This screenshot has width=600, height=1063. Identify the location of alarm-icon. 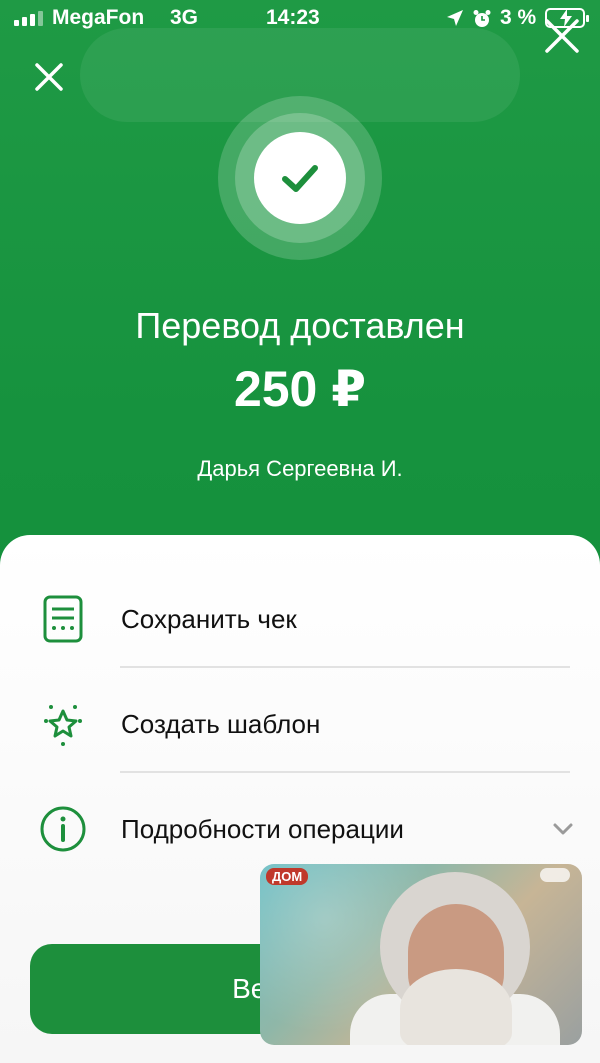
(482, 18).